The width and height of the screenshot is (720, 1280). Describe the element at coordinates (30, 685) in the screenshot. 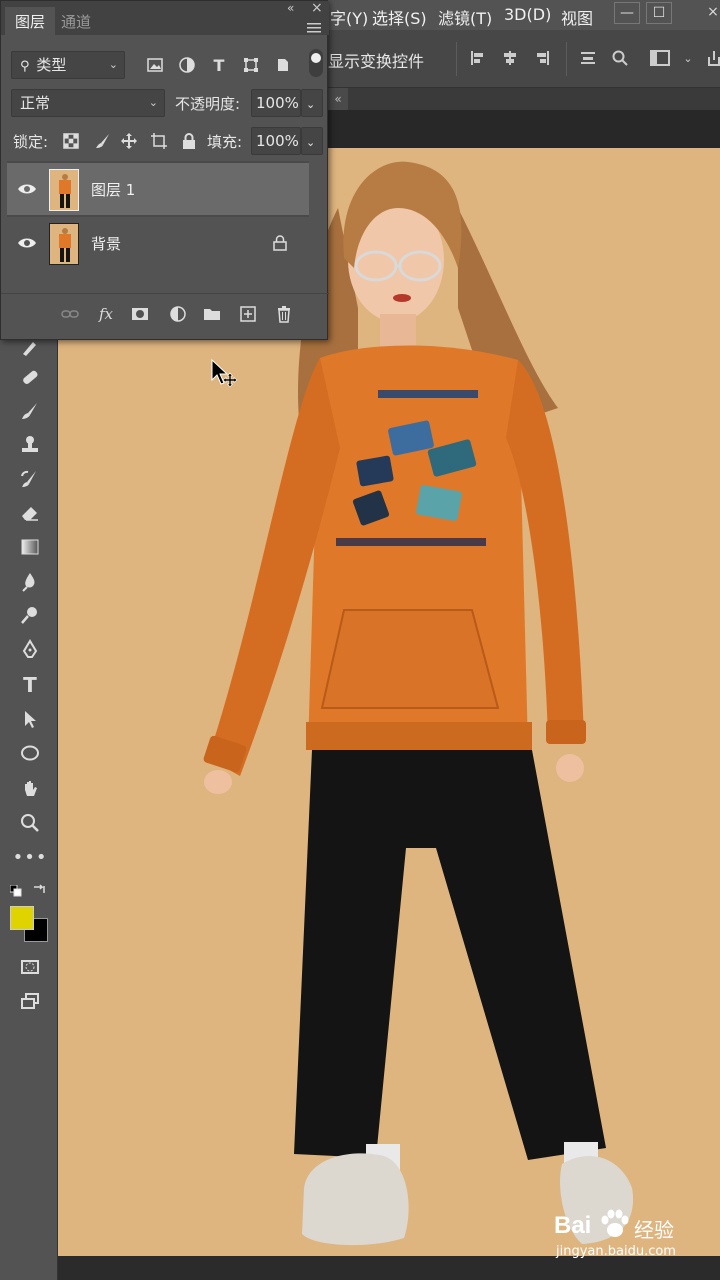

I see `type-icon: T` at that location.